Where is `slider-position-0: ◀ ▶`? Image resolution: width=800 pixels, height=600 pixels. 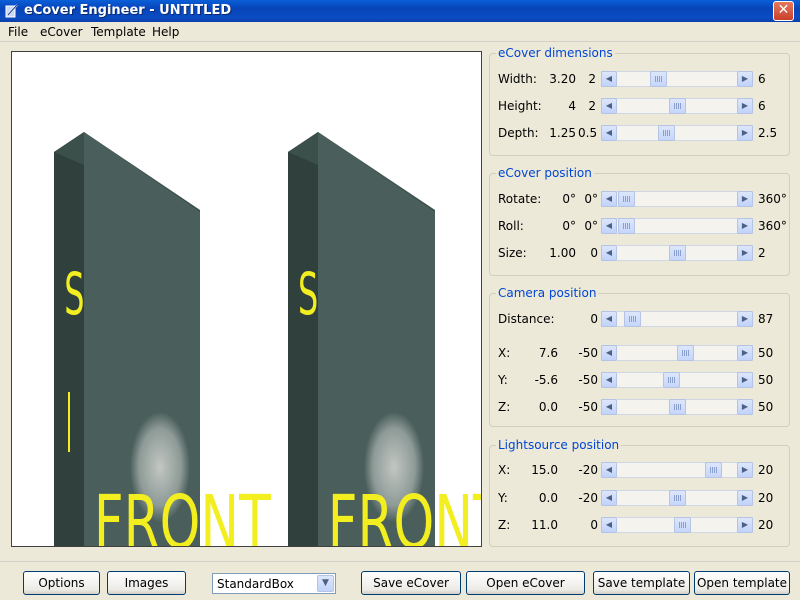 slider-position-0: ◀ ▶ is located at coordinates (677, 199).